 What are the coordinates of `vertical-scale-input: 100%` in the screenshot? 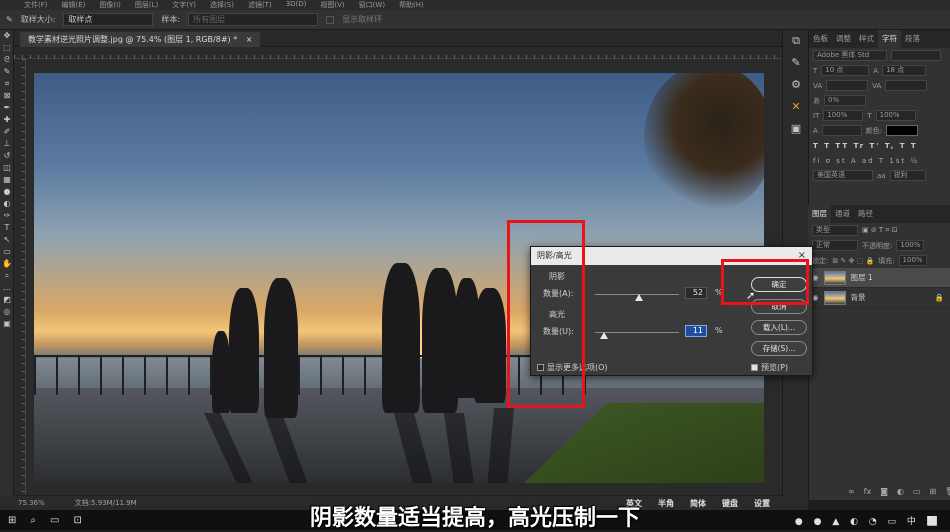 It's located at (843, 115).